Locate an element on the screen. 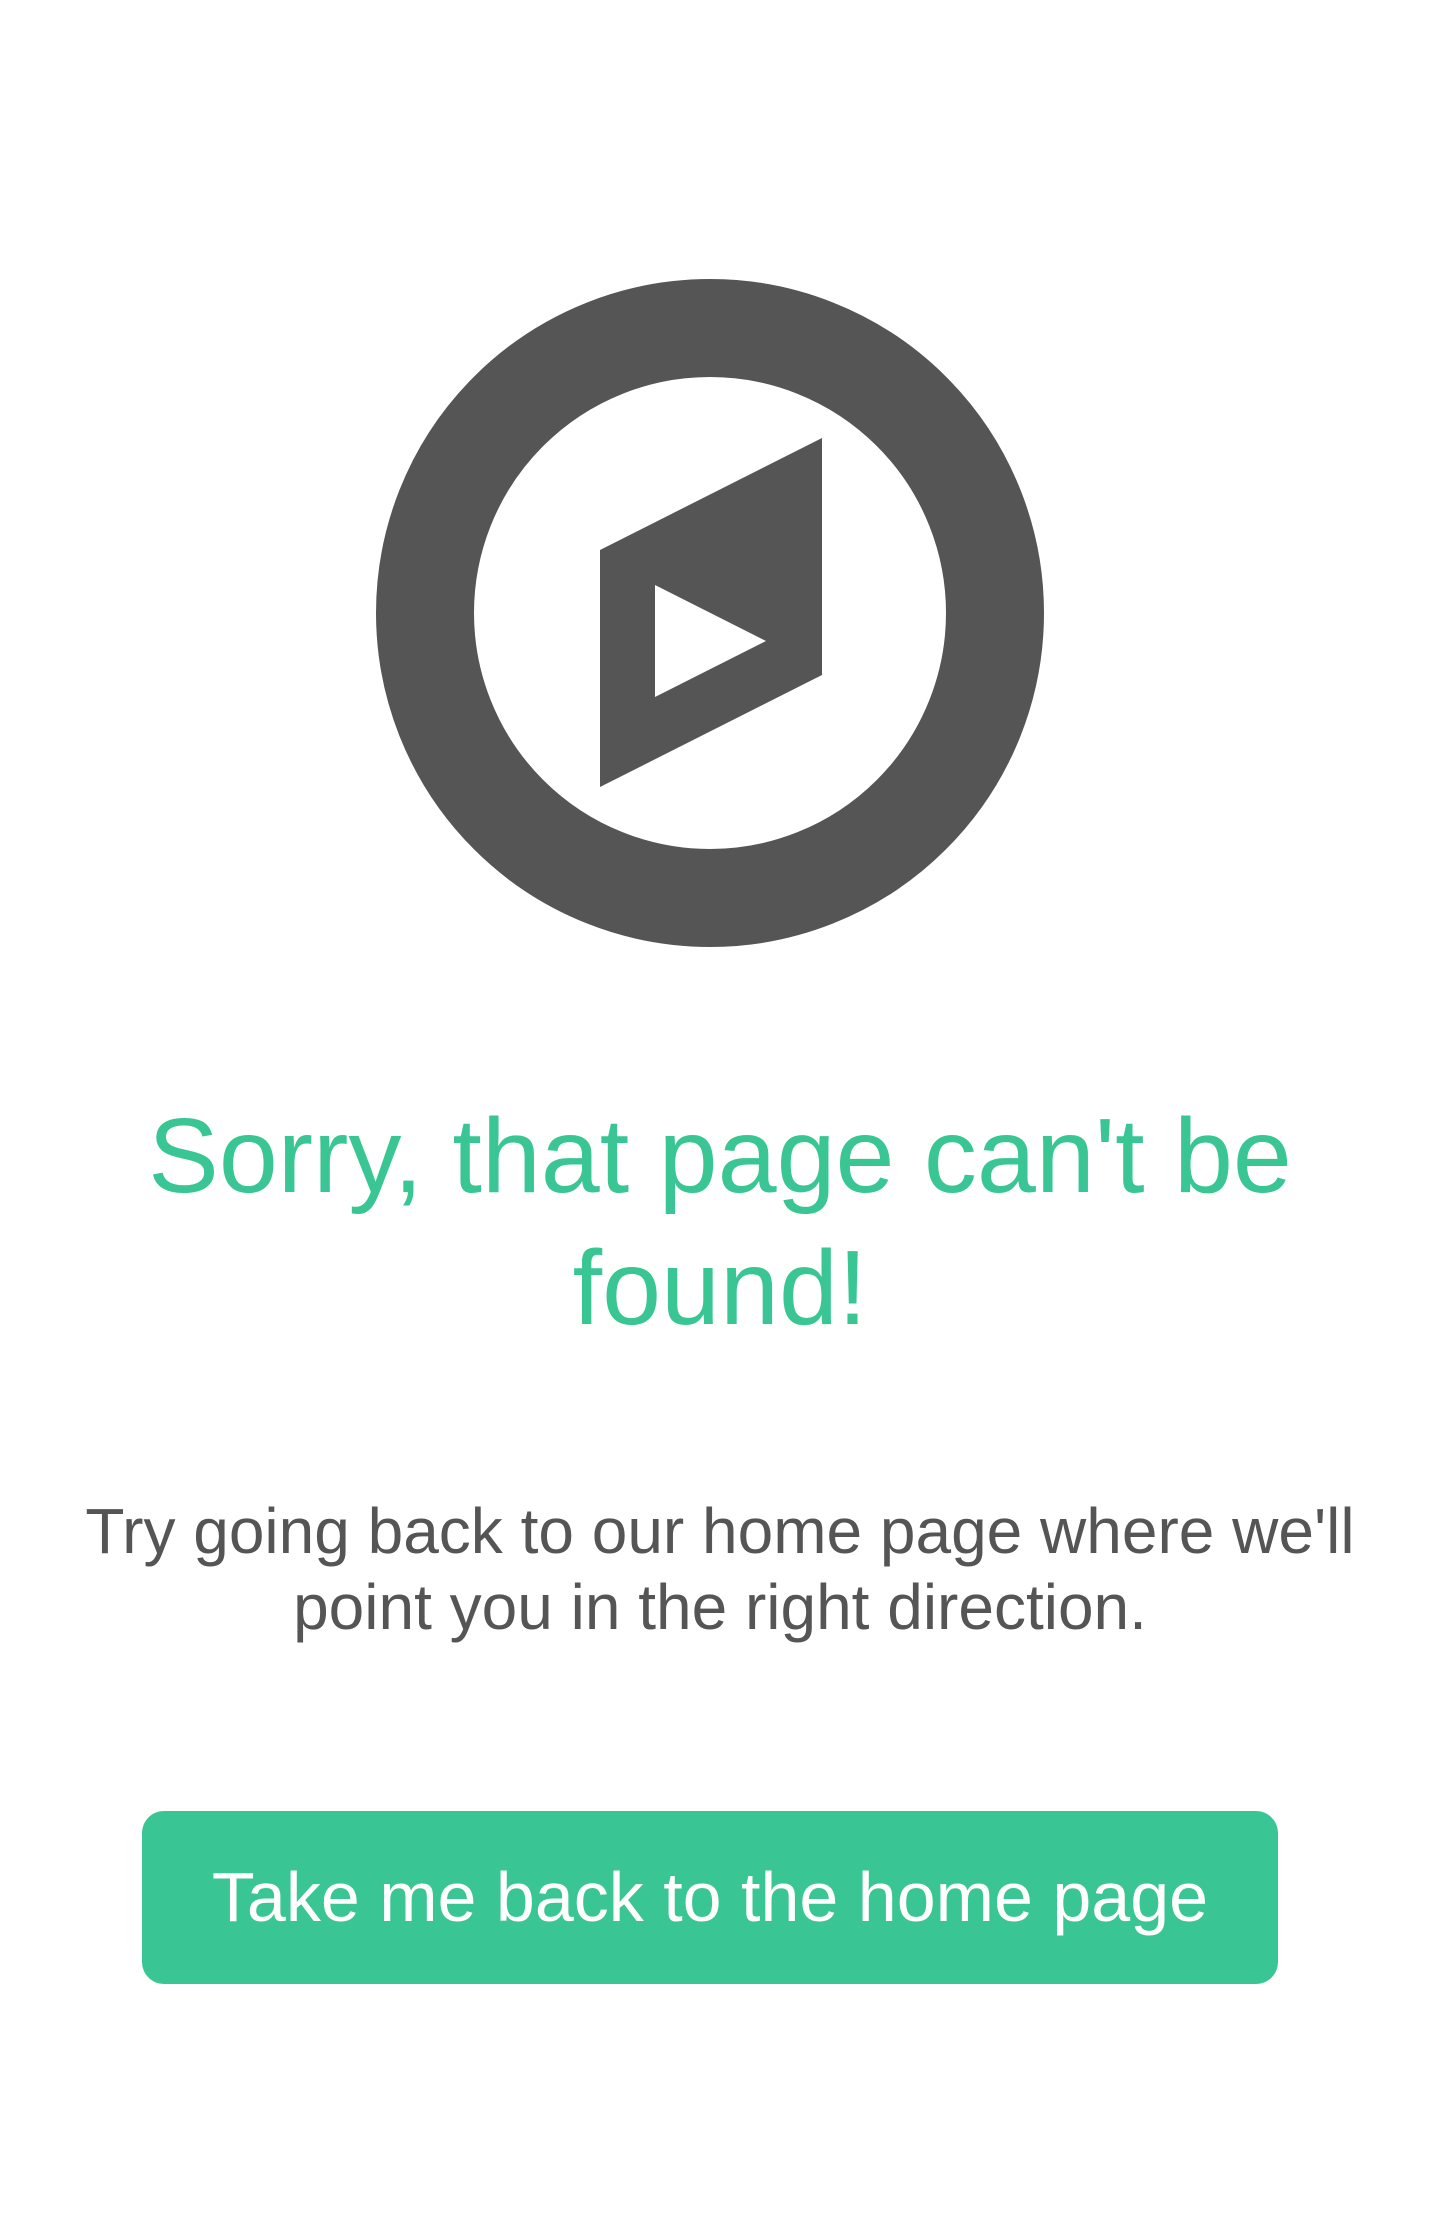  home-page-button: Take me back to the home page is located at coordinates (710, 1897).